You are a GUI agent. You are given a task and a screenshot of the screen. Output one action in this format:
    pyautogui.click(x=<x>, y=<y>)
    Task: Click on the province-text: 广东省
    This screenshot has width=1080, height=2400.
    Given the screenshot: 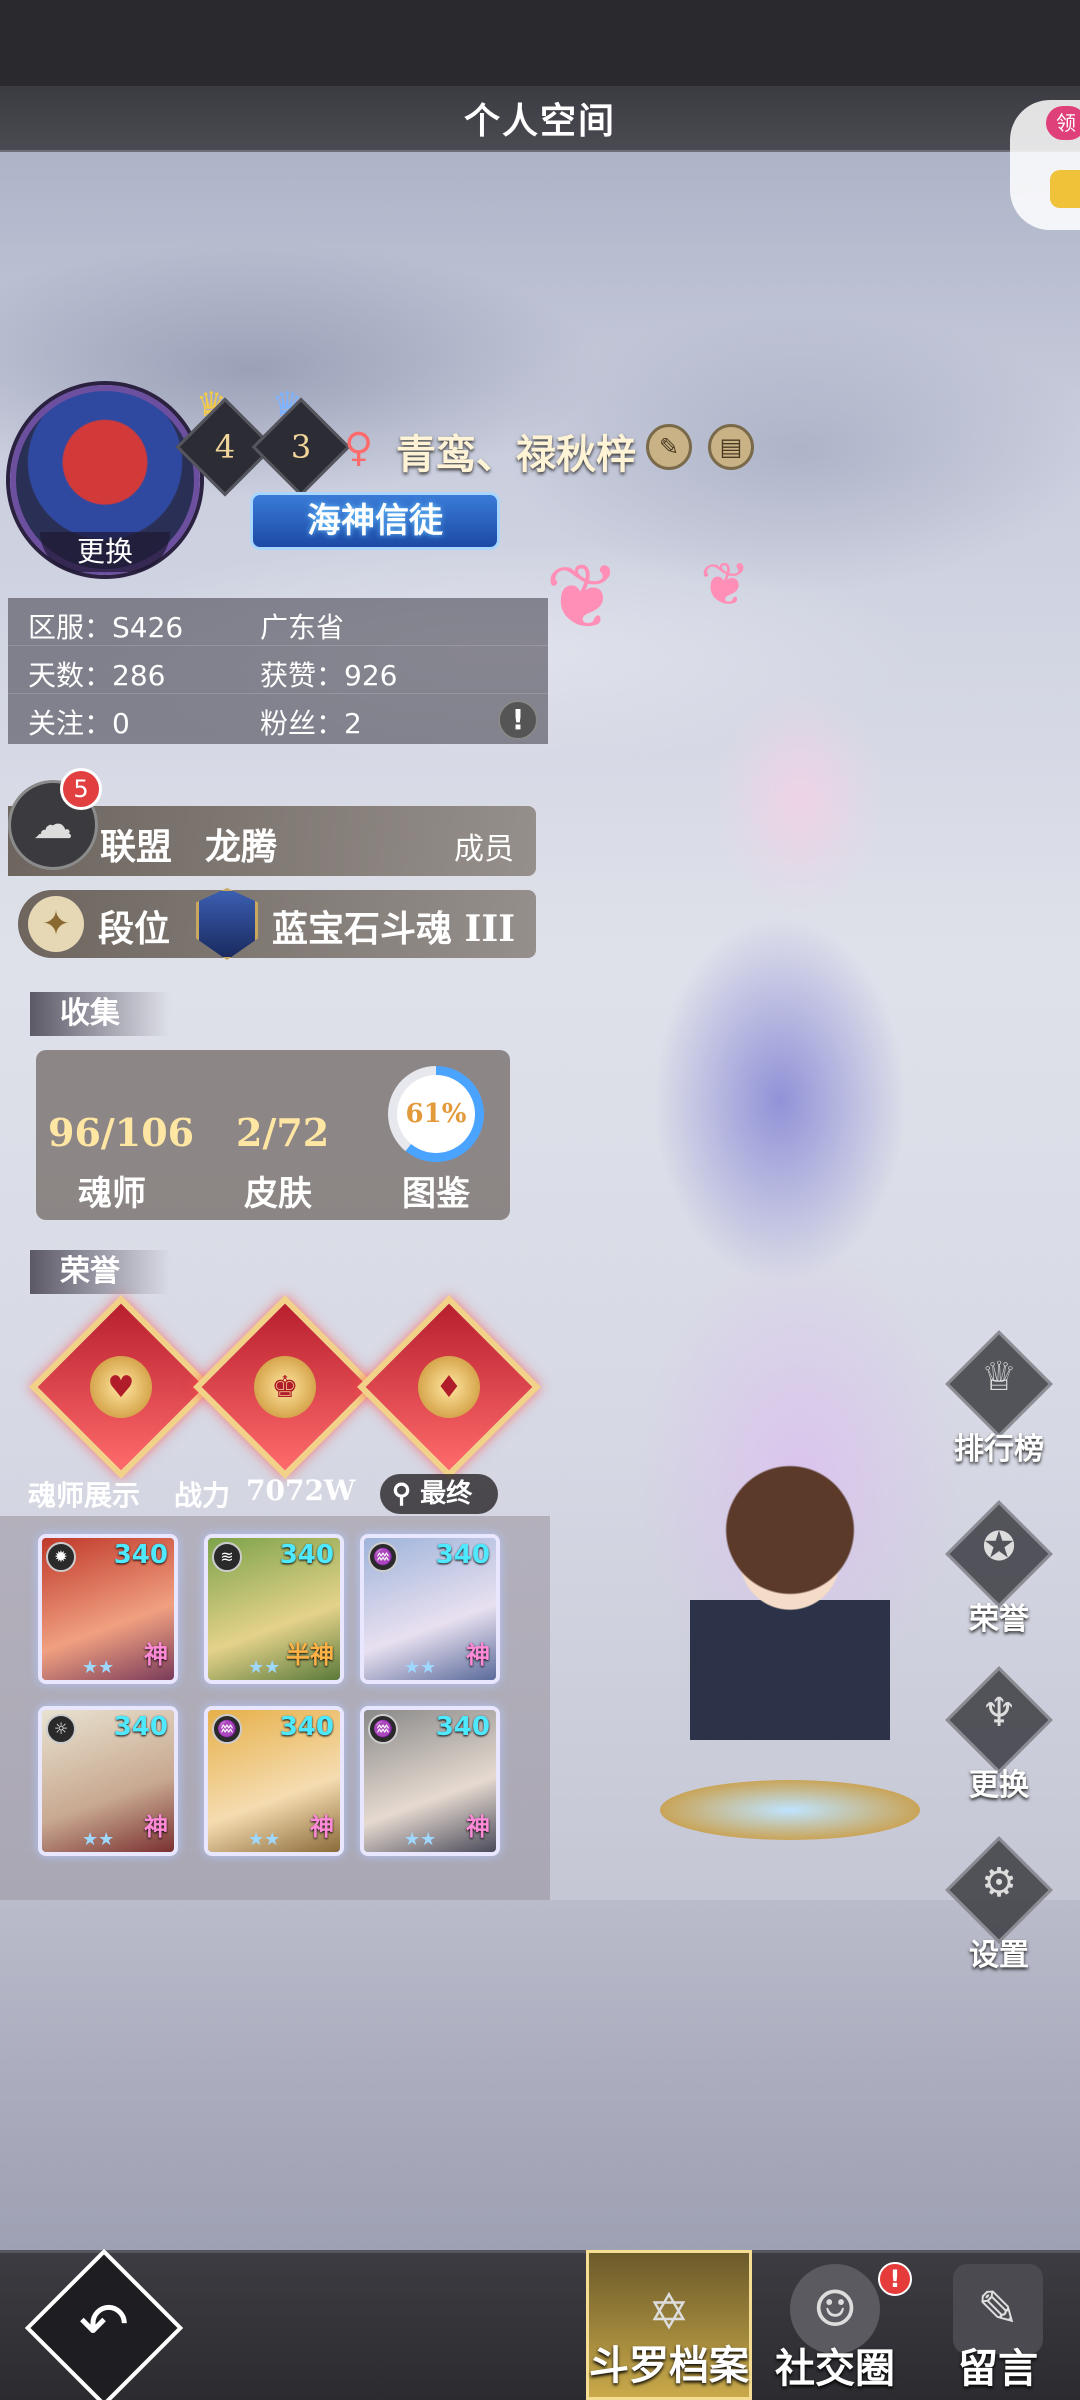 What is the action you would take?
    pyautogui.click(x=302, y=627)
    